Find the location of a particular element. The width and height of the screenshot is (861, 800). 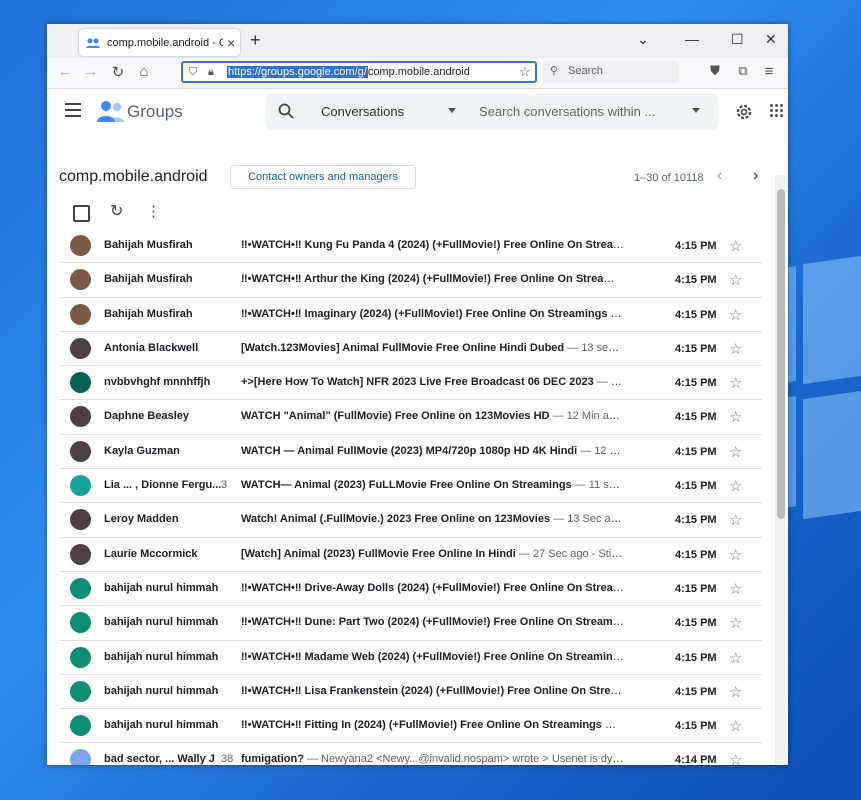

more-options-icon: ⋮ is located at coordinates (153, 211).